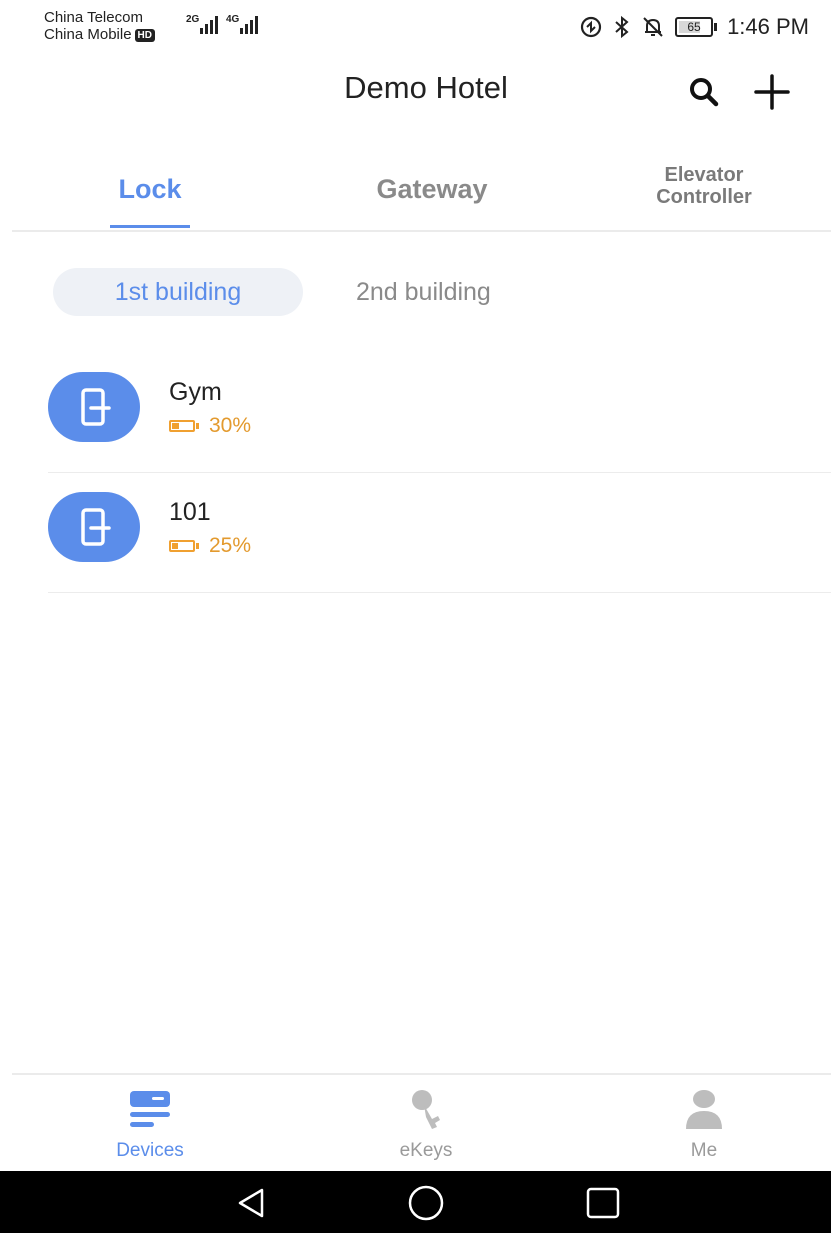 Image resolution: width=831 pixels, height=1233 pixels. I want to click on signal-icon-2: 4G, so click(242, 24).